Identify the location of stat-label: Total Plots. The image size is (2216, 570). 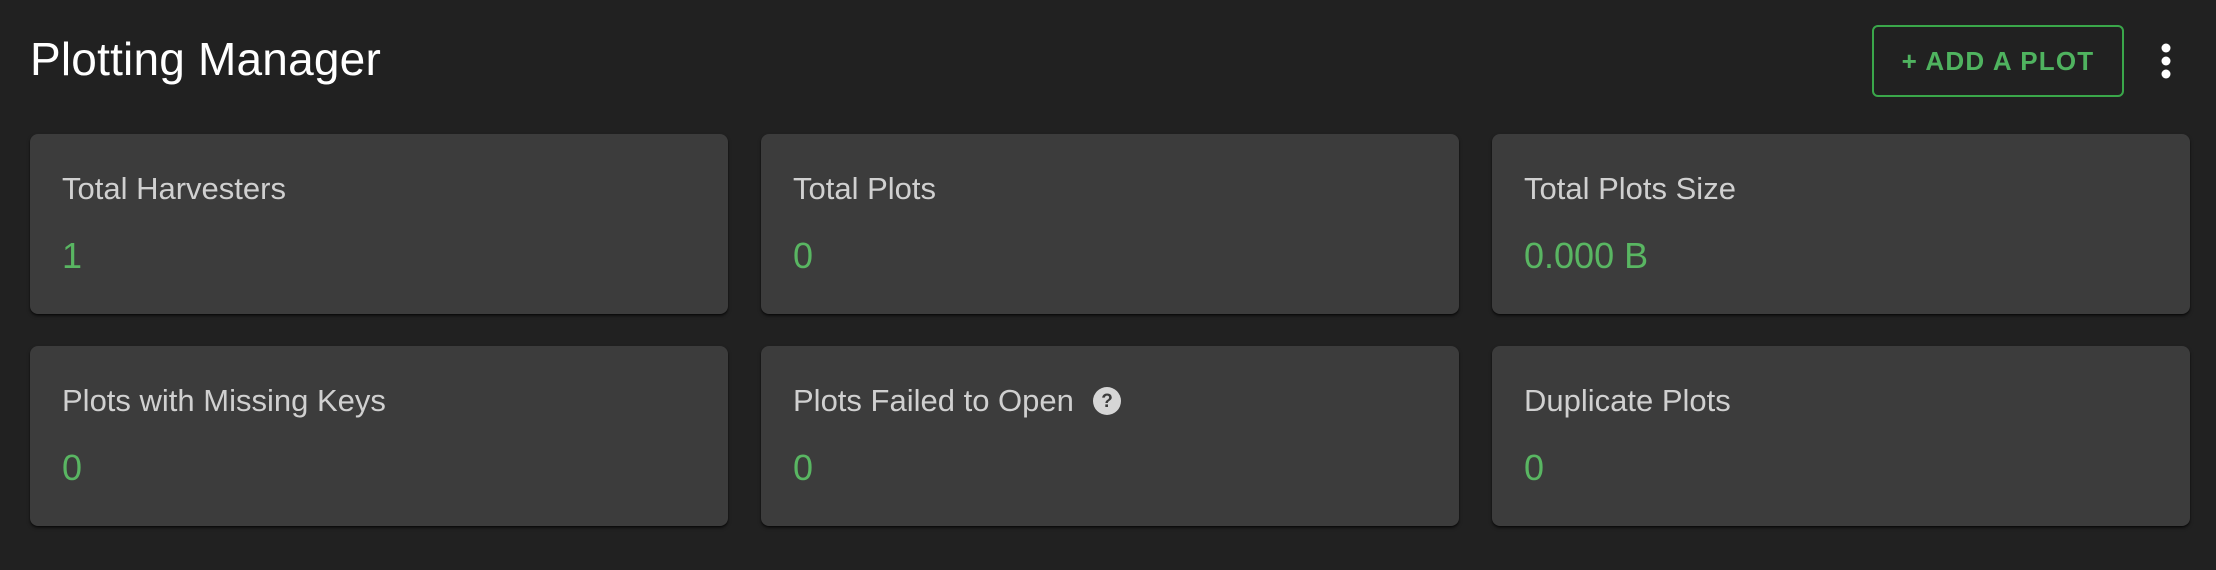
(1110, 189).